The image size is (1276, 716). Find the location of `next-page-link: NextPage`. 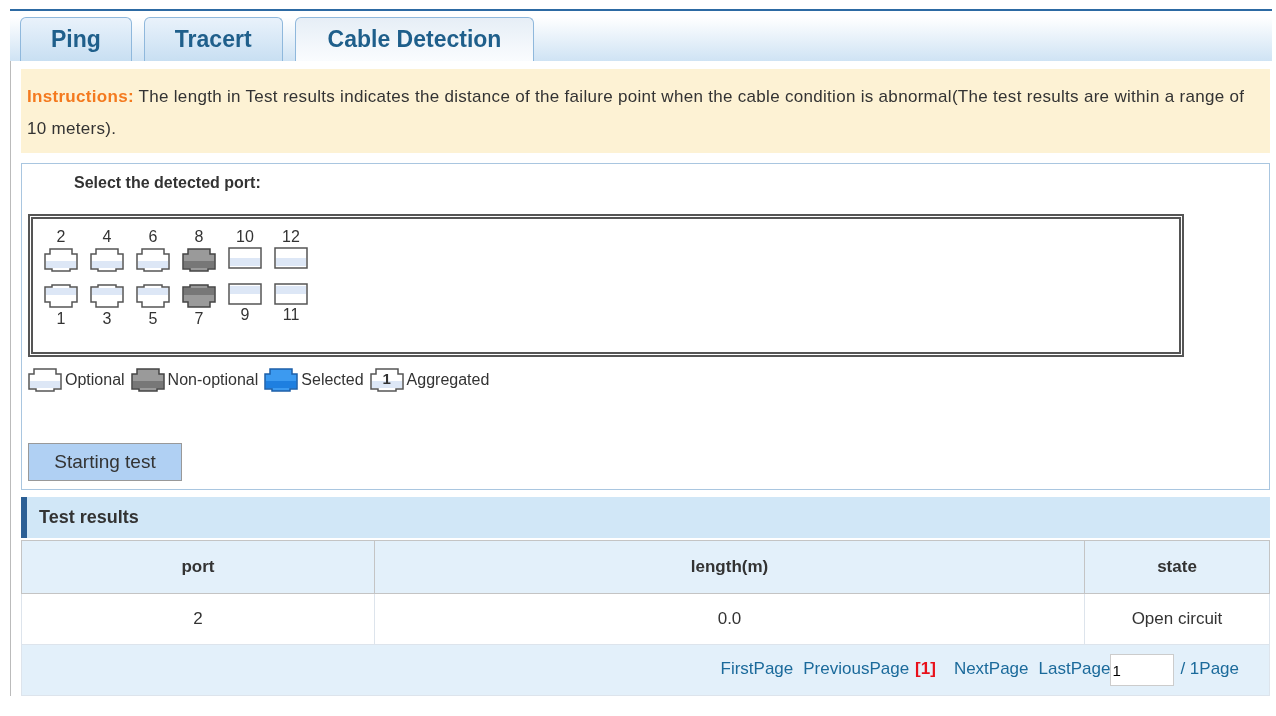

next-page-link: NextPage is located at coordinates (991, 669).